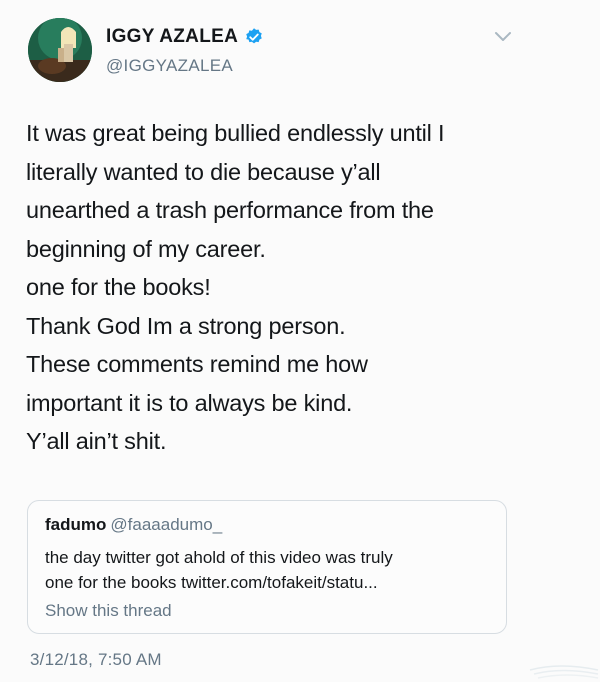  Describe the element at coordinates (186, 325) in the screenshot. I see `tweet-line: Thank God Im a strong person.` at that location.